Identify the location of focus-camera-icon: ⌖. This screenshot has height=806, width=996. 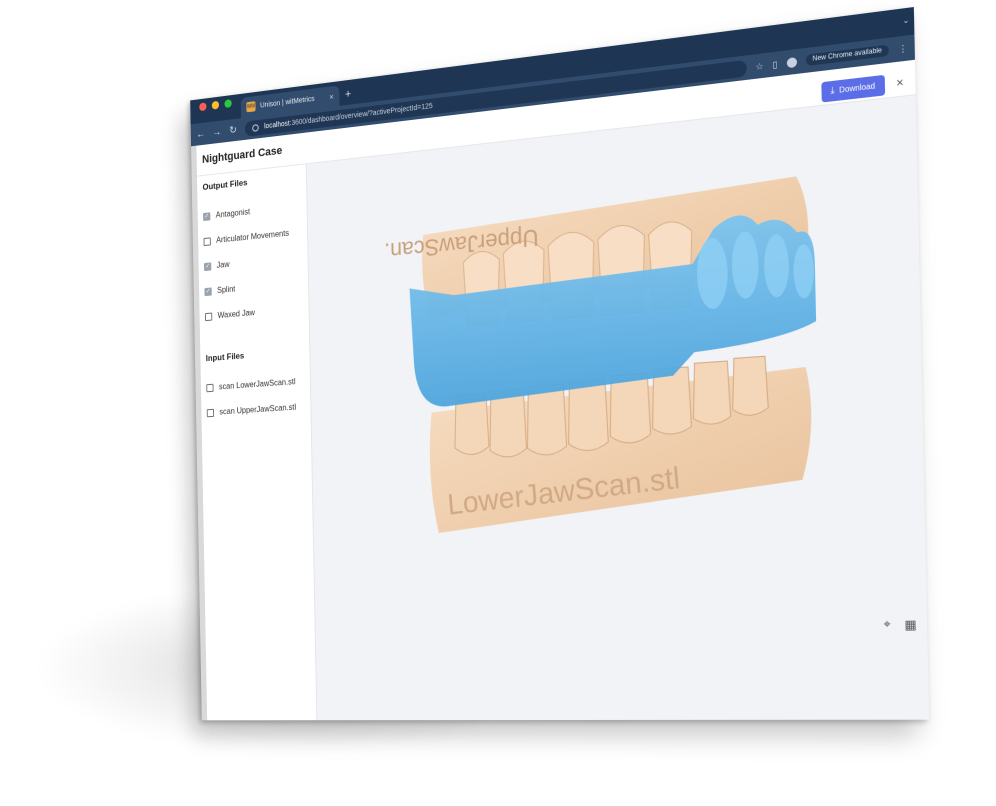
(887, 624).